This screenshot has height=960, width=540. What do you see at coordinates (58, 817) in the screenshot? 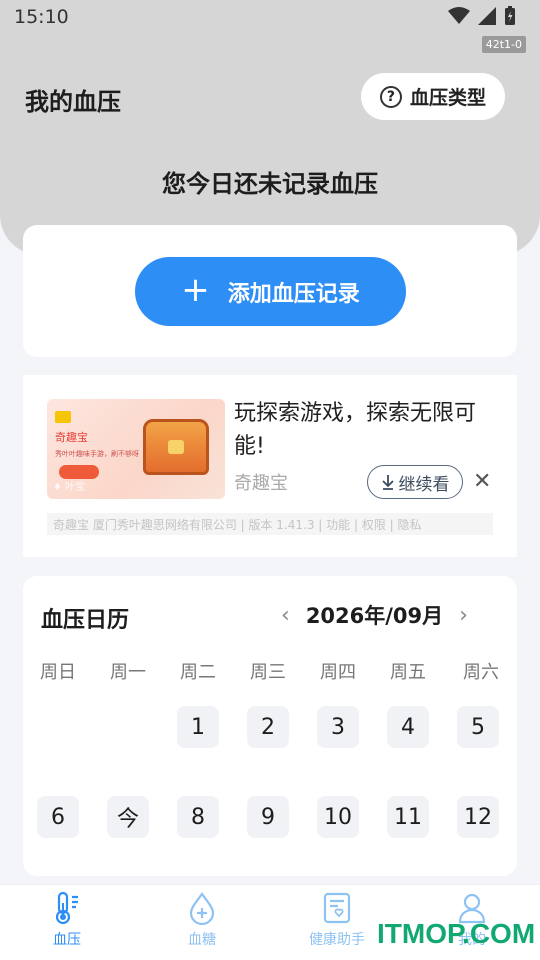
I see `calendar-day: 6` at bounding box center [58, 817].